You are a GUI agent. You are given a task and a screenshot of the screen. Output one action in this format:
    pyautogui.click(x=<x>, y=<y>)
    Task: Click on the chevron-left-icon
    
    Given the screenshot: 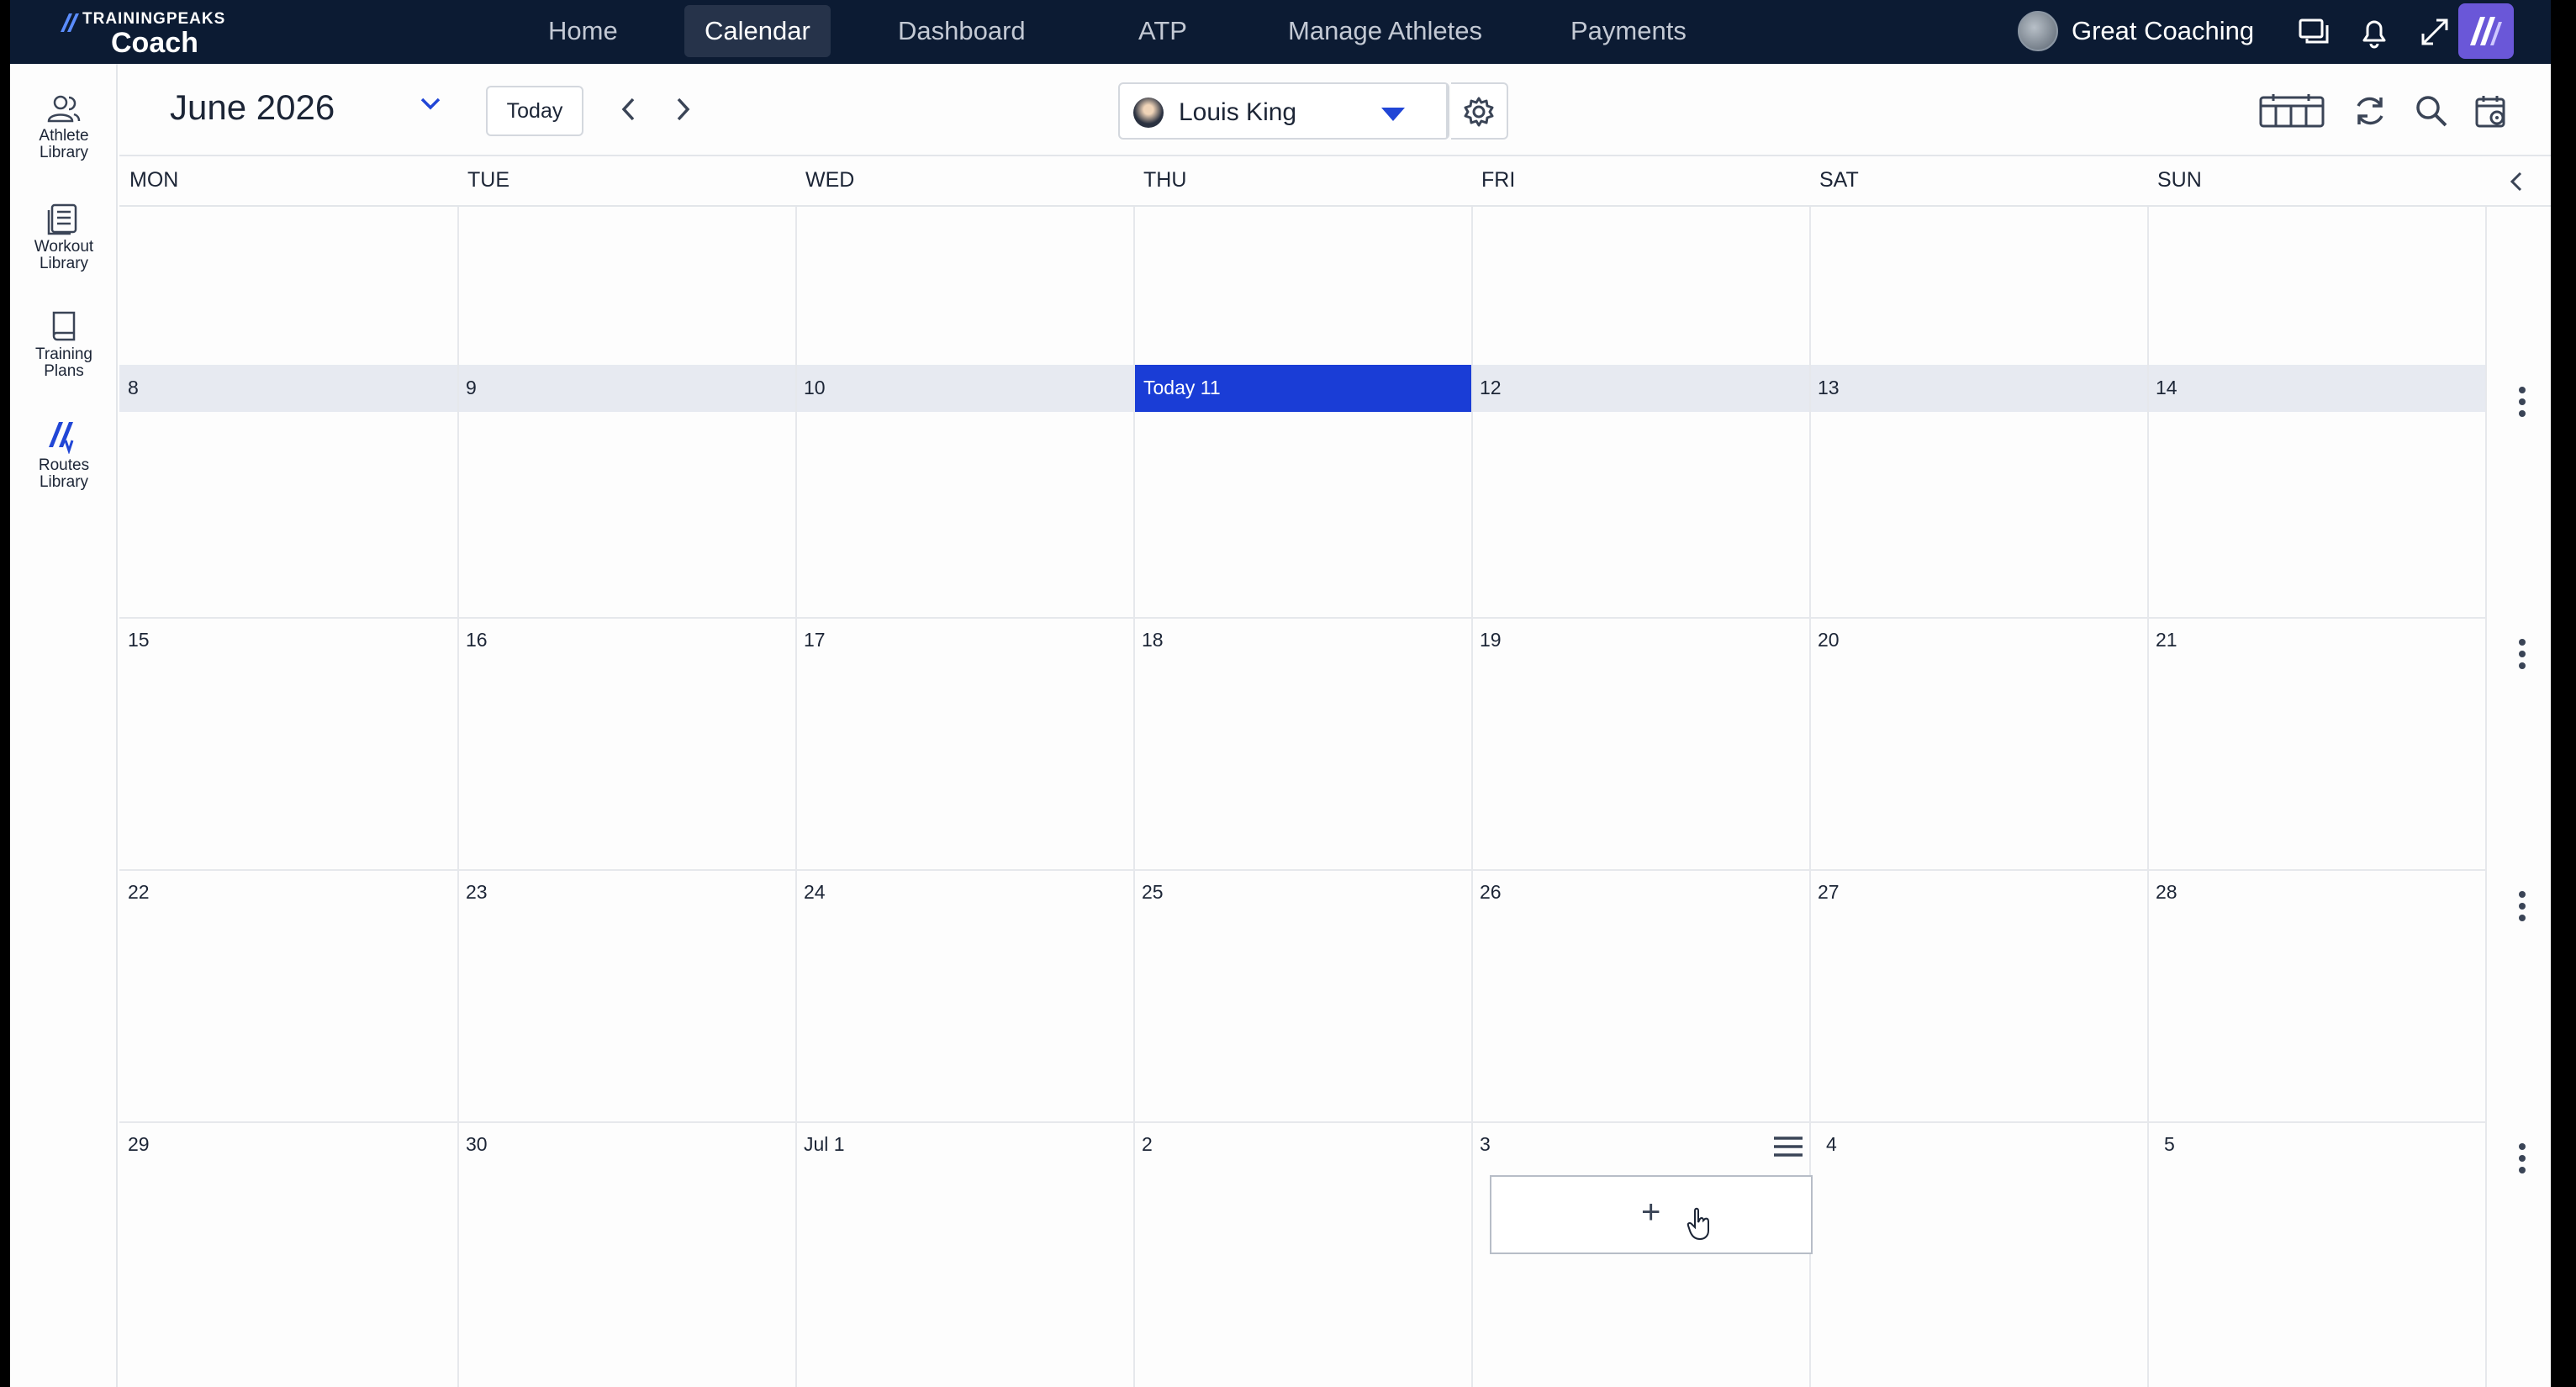 What is the action you would take?
    pyautogui.click(x=629, y=109)
    